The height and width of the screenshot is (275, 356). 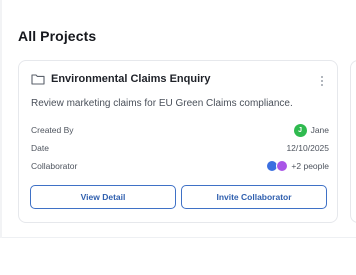 What do you see at coordinates (353, 141) in the screenshot?
I see `next-project-card` at bounding box center [353, 141].